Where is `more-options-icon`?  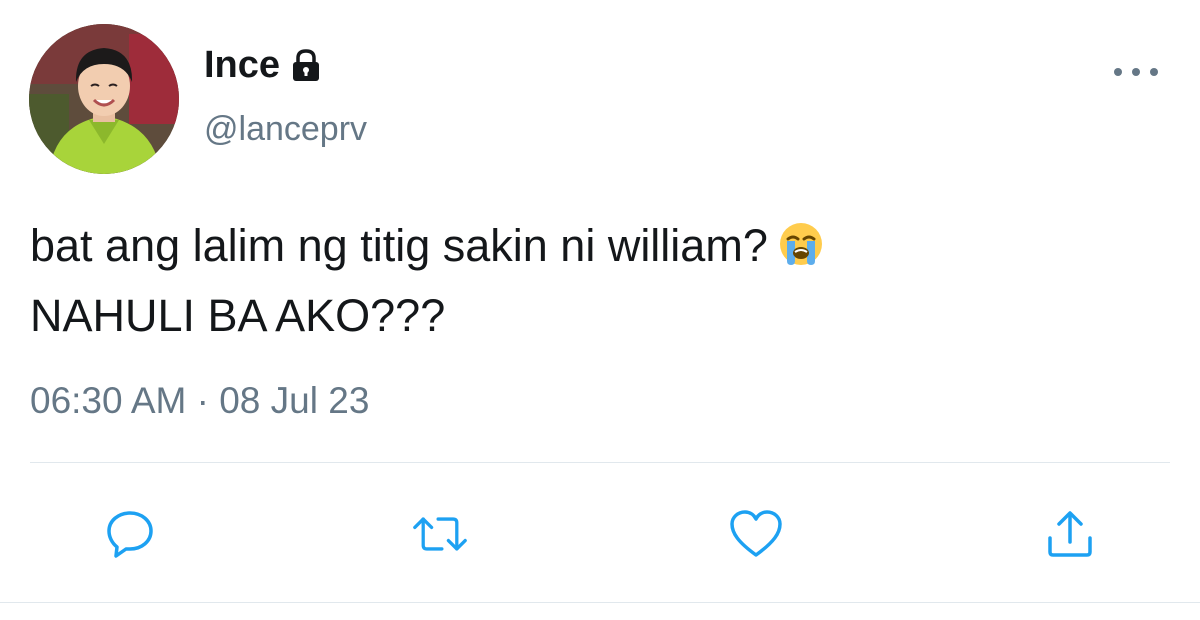 more-options-icon is located at coordinates (1118, 72).